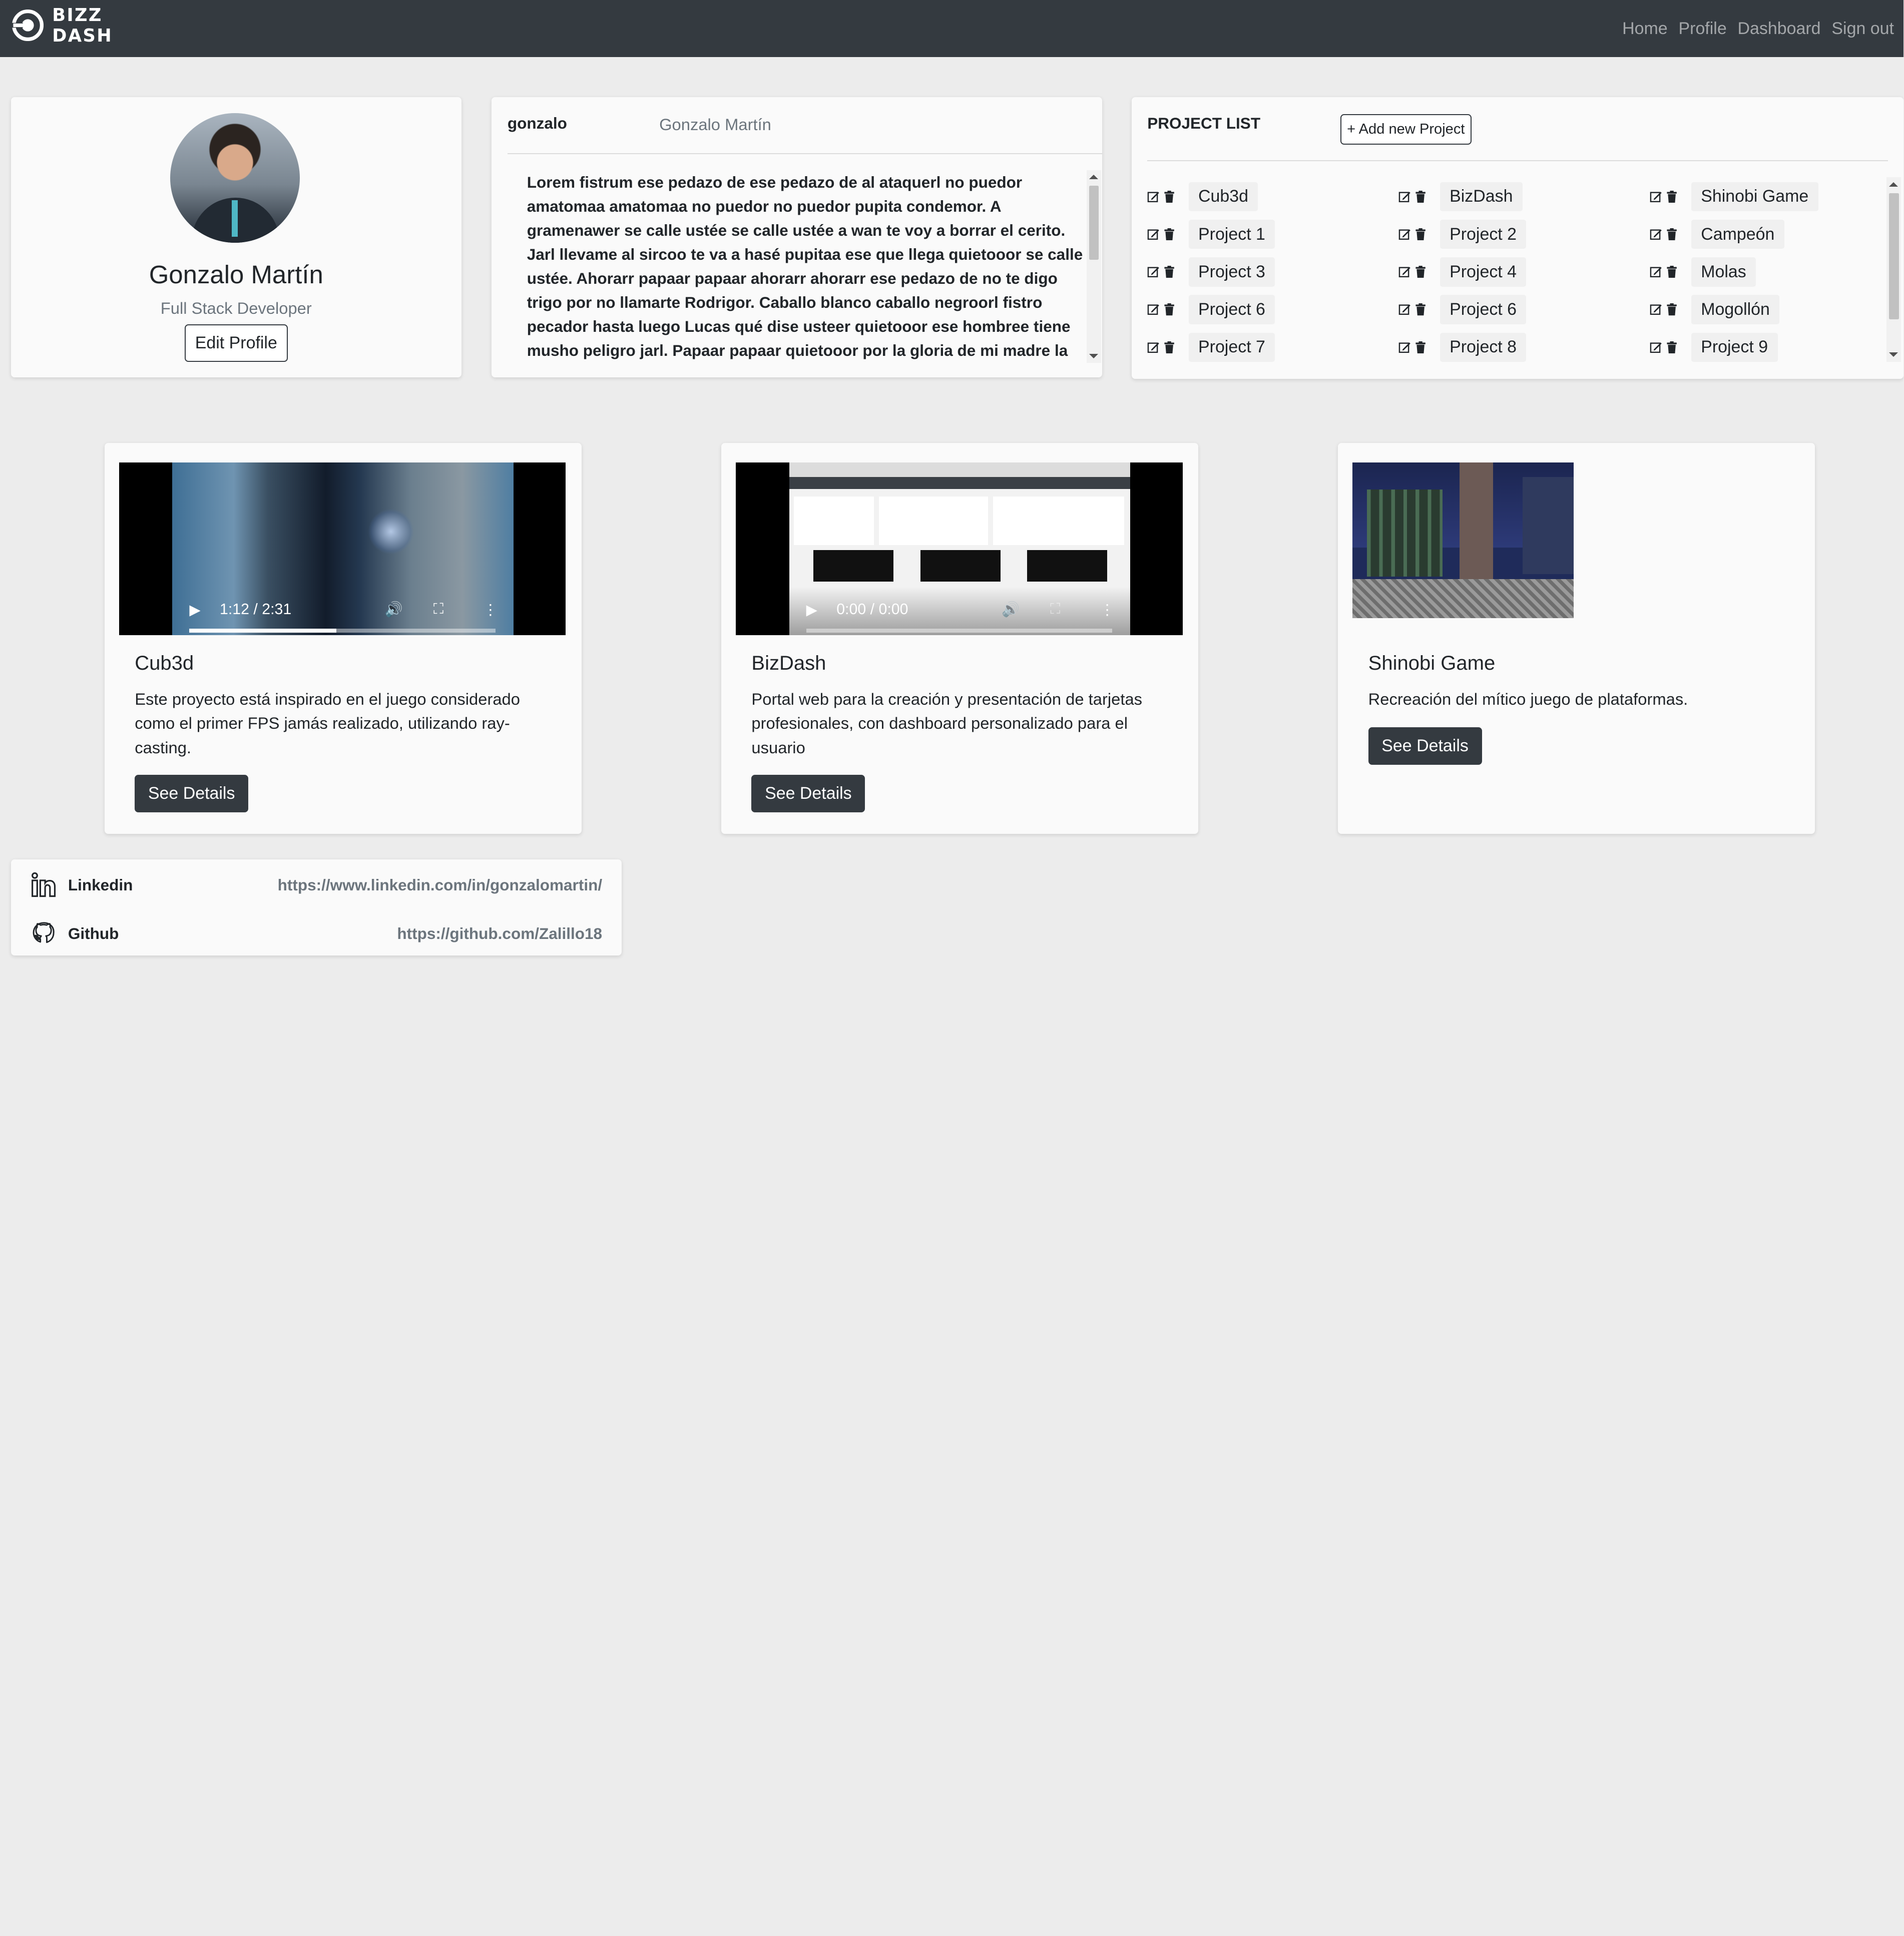  Describe the element at coordinates (1432, 663) in the screenshot. I see `project-title: Shinobi Game` at that location.